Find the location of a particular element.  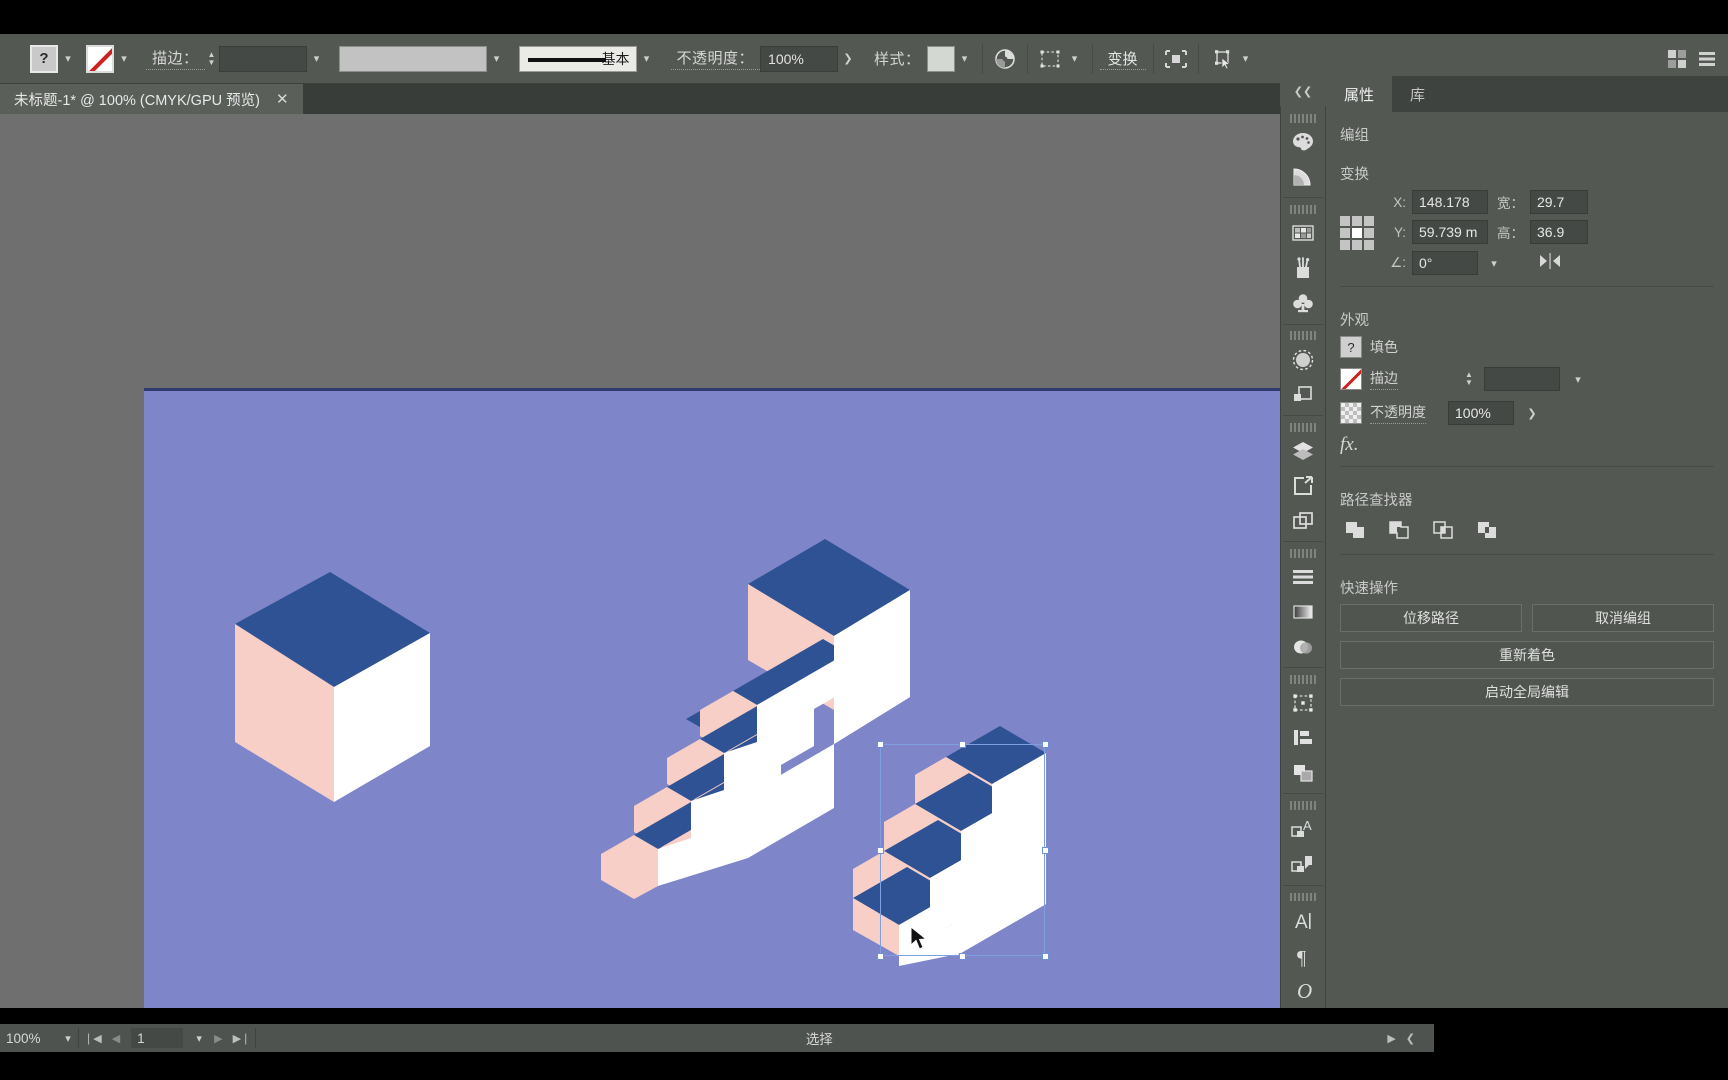

links-panel-icon is located at coordinates (1303, 864).